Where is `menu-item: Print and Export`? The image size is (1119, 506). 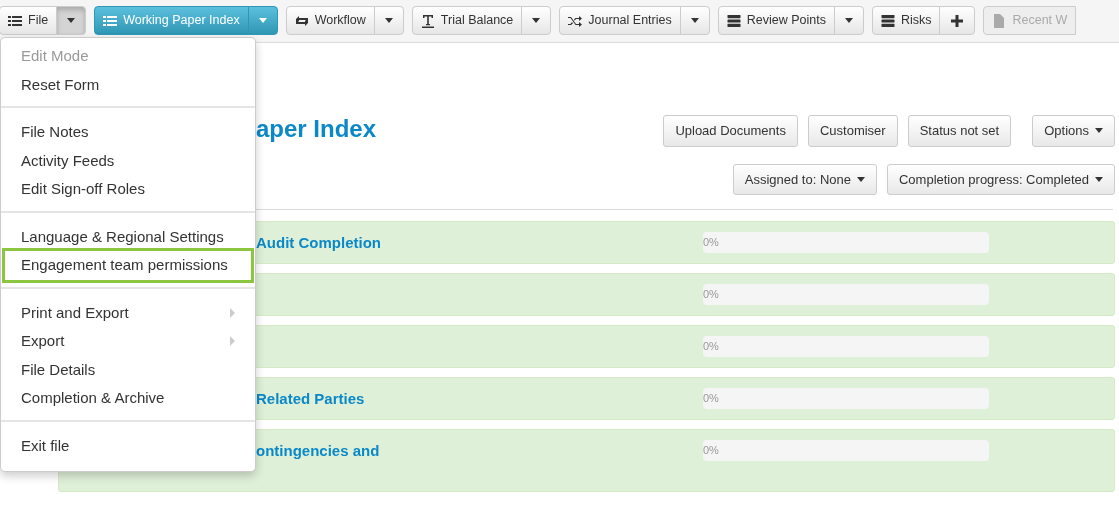 menu-item: Print and Export is located at coordinates (128, 312).